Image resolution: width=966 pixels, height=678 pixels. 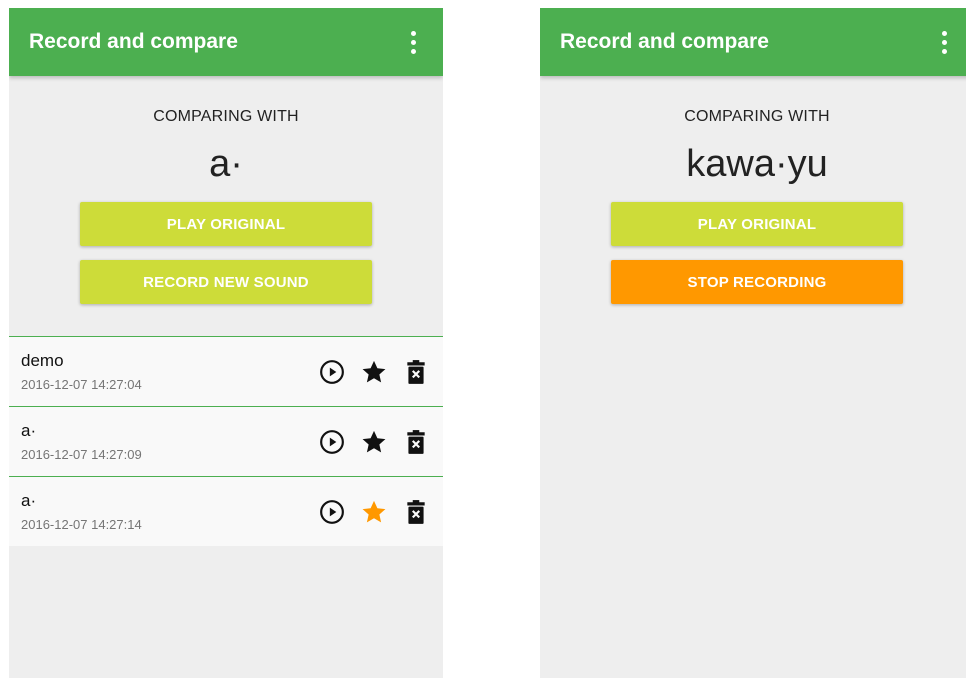 What do you see at coordinates (81, 441) in the screenshot?
I see `list-item-text: a· 2016-12-07 14:27:09` at bounding box center [81, 441].